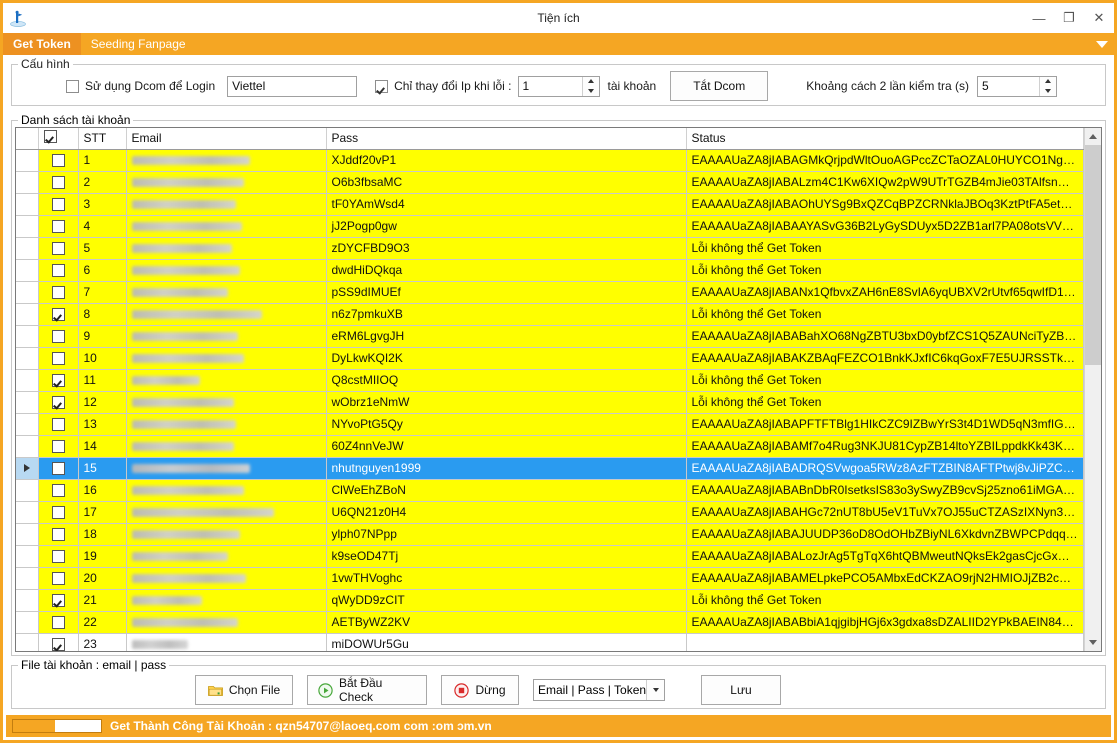 The image size is (1117, 743). I want to click on interval-spinner: 5, so click(1016, 86).